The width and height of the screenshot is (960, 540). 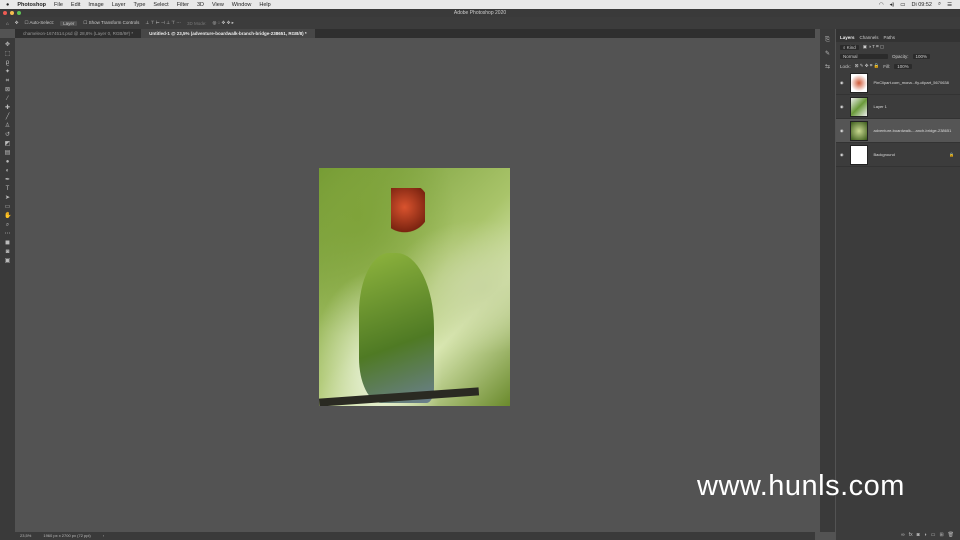 What do you see at coordinates (111, 23) in the screenshot?
I see `show-transform-checkbox: ☐ Show Transform Controls` at bounding box center [111, 23].